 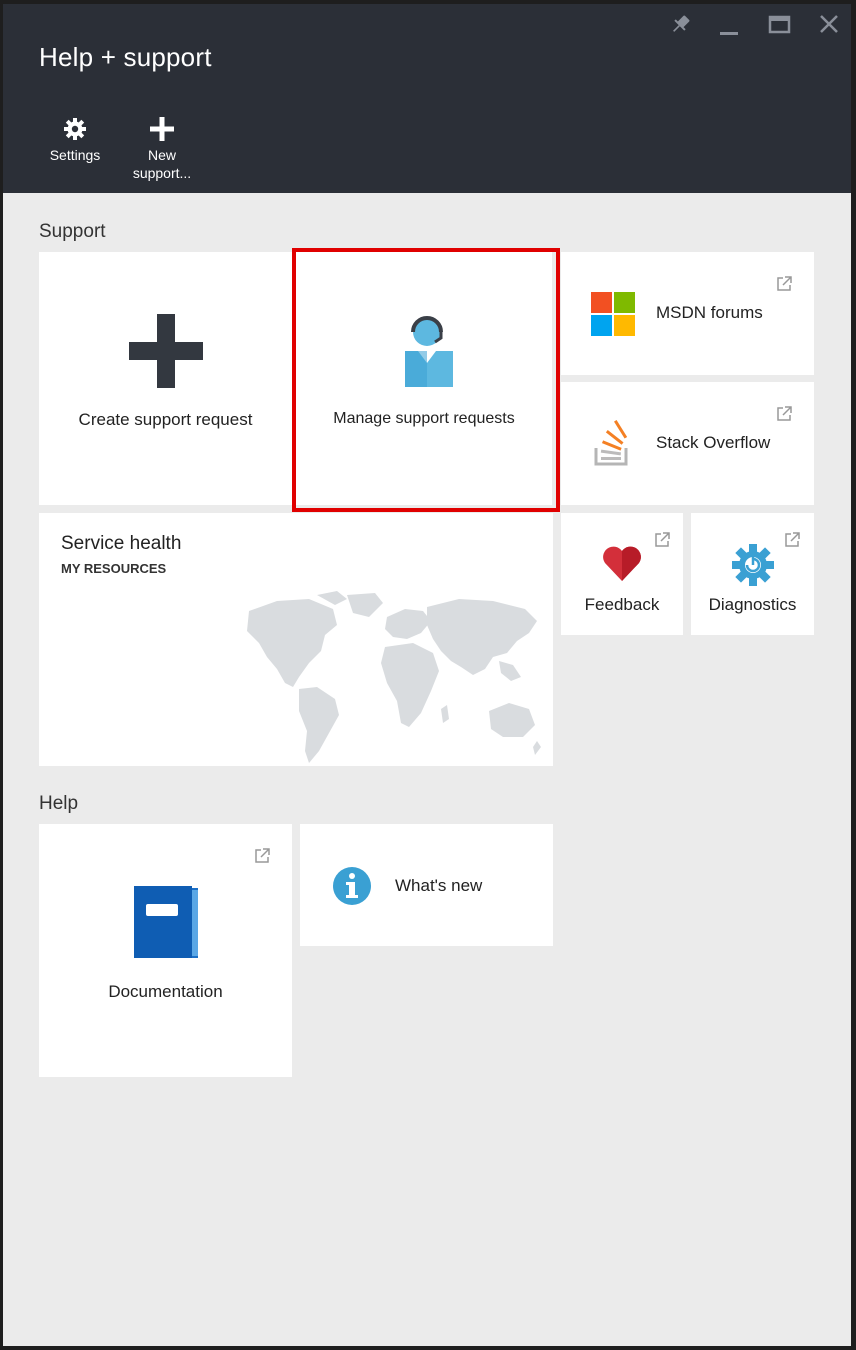 I want to click on diagnostics-gear-icon, so click(x=753, y=567).